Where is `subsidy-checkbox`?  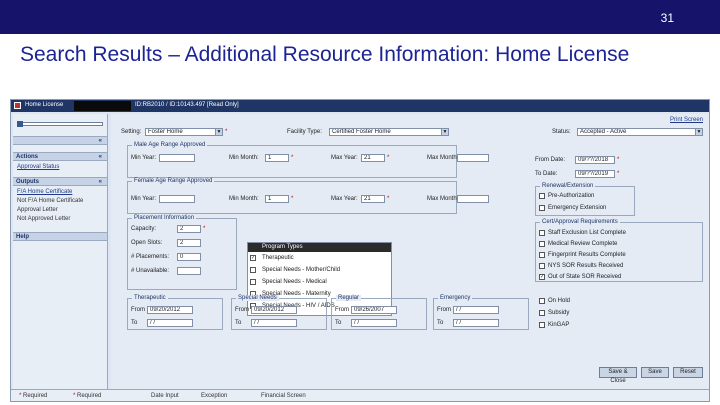
subsidy-checkbox is located at coordinates (542, 313).